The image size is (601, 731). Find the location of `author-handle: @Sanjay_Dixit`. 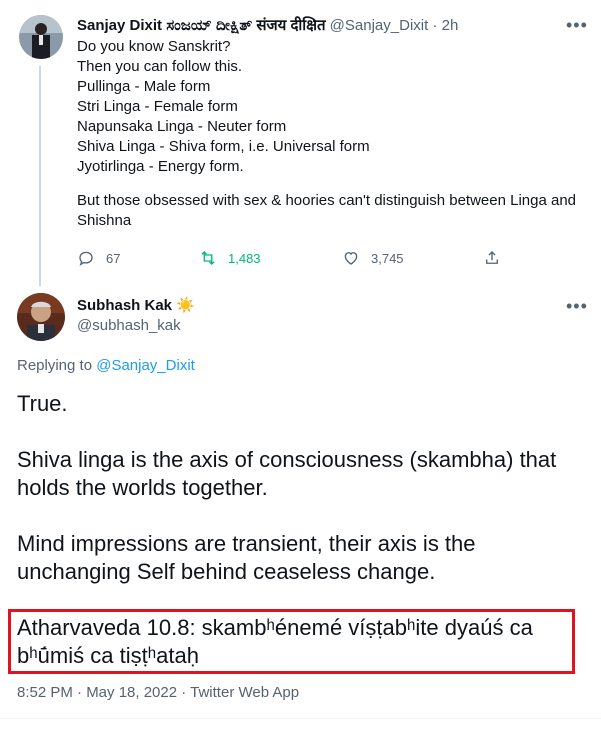

author-handle: @Sanjay_Dixit is located at coordinates (379, 25).